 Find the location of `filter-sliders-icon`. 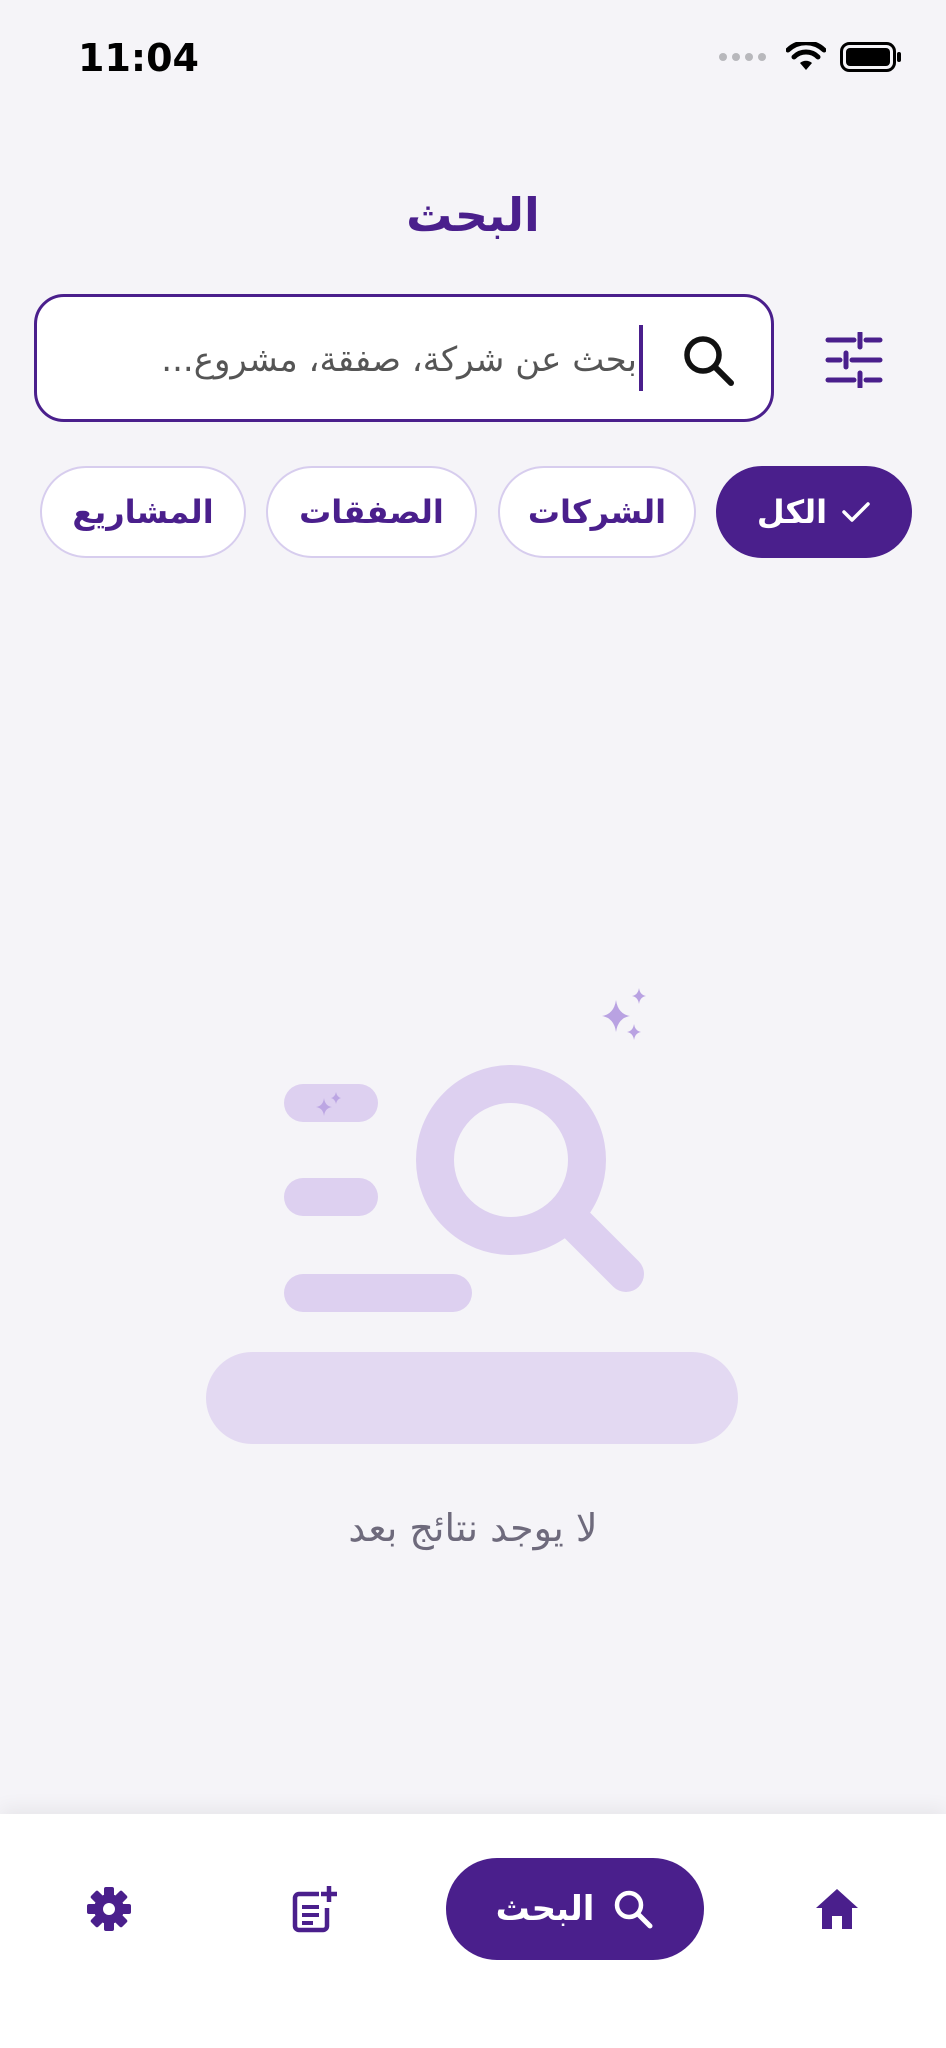

filter-sliders-icon is located at coordinates (854, 360).